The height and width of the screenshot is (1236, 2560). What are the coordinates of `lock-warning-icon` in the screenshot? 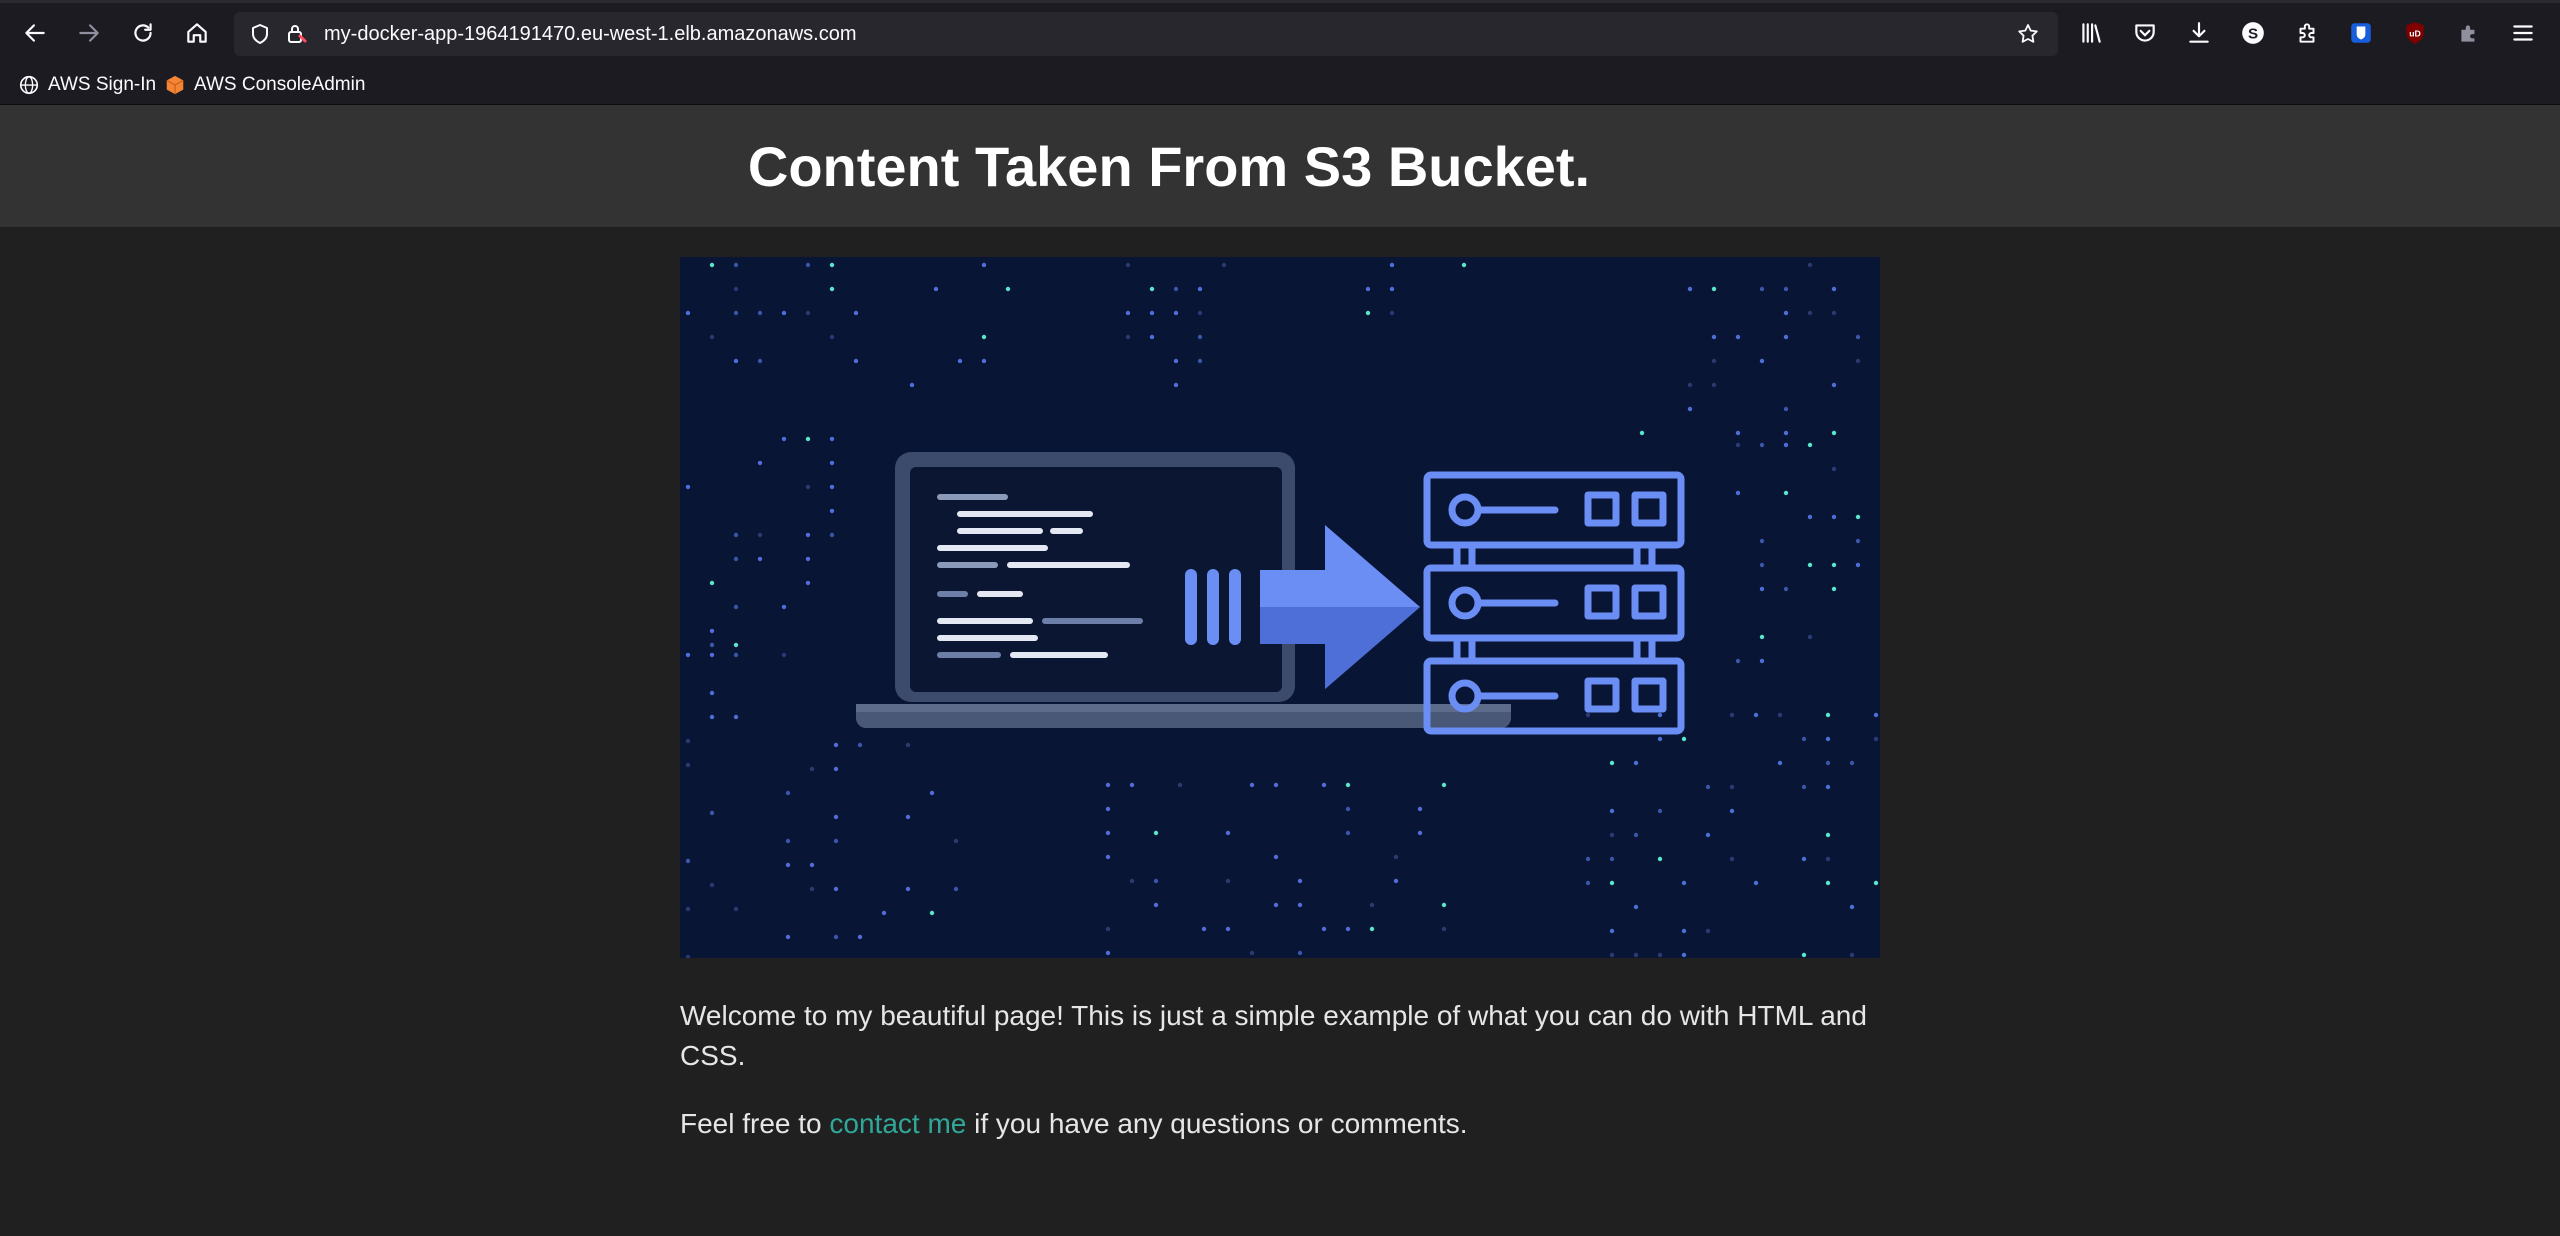 It's located at (297, 34).